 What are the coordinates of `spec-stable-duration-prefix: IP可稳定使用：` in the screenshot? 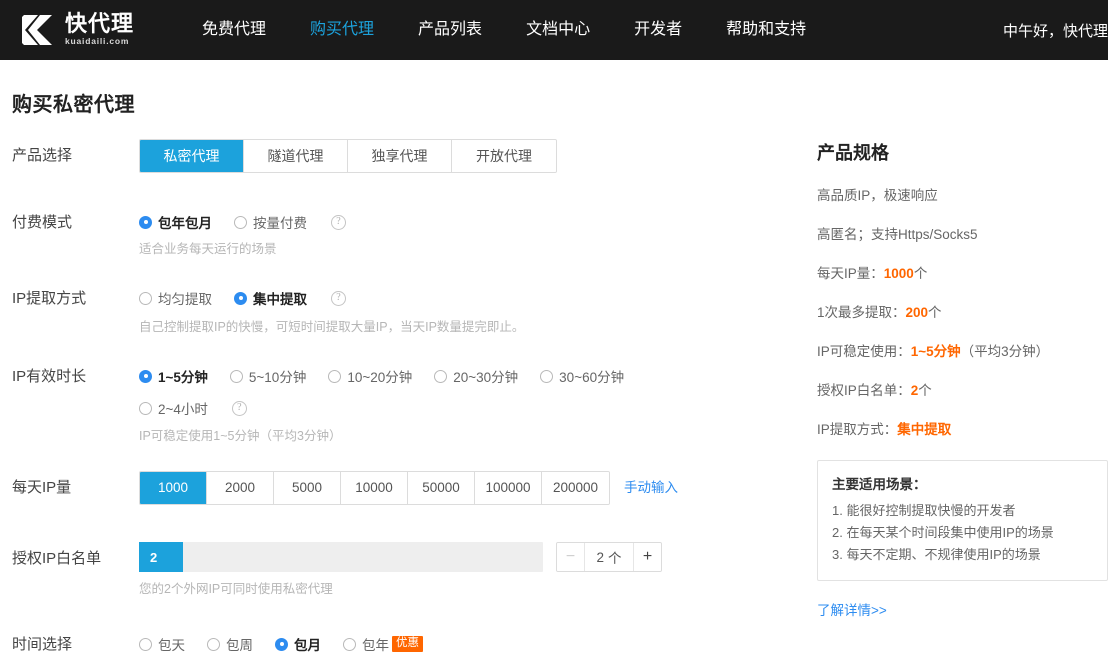 It's located at (864, 351).